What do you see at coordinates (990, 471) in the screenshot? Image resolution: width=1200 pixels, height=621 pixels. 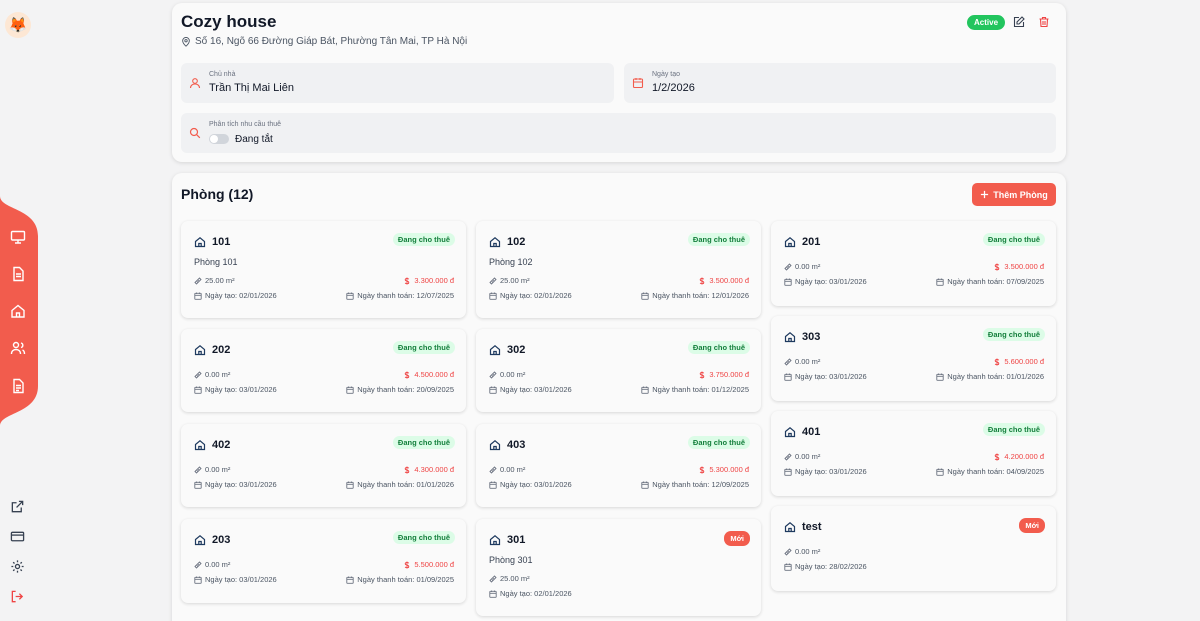 I see `room-payment-date: Ngày thanh toán: 04/09/2025` at bounding box center [990, 471].